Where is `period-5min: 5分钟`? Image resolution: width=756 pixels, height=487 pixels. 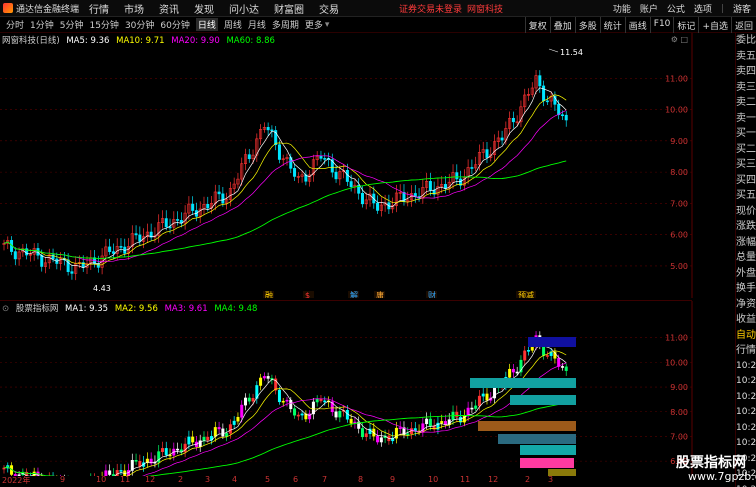
period-5min: 5分钟 is located at coordinates (72, 24).